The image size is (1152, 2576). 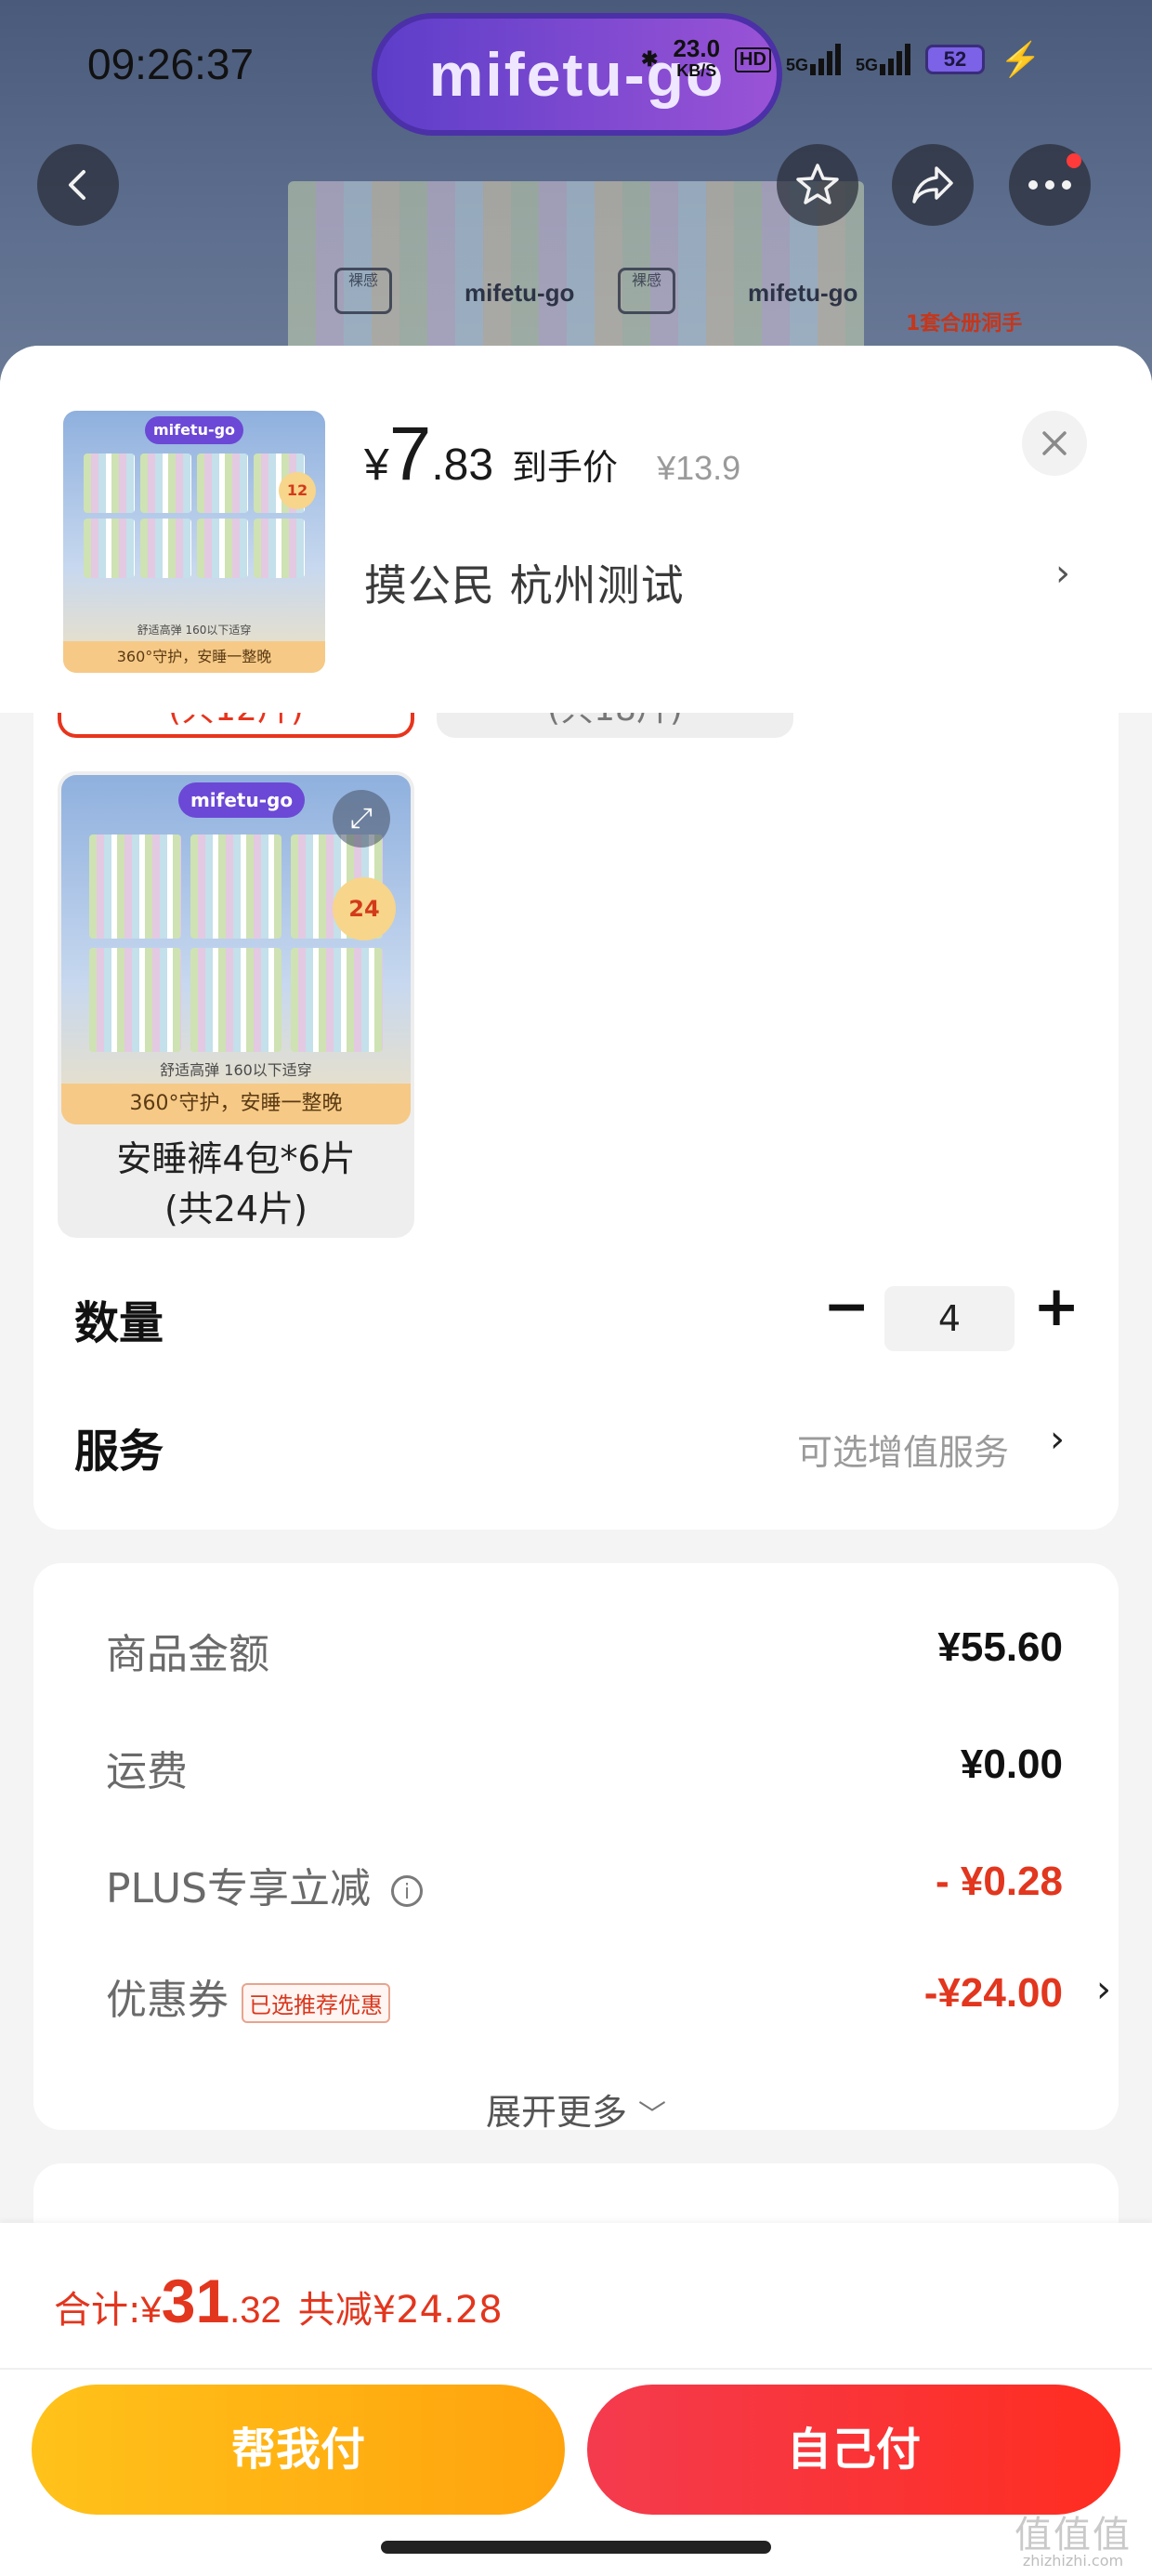 What do you see at coordinates (119, 1452) in the screenshot?
I see `service-label: 服务` at bounding box center [119, 1452].